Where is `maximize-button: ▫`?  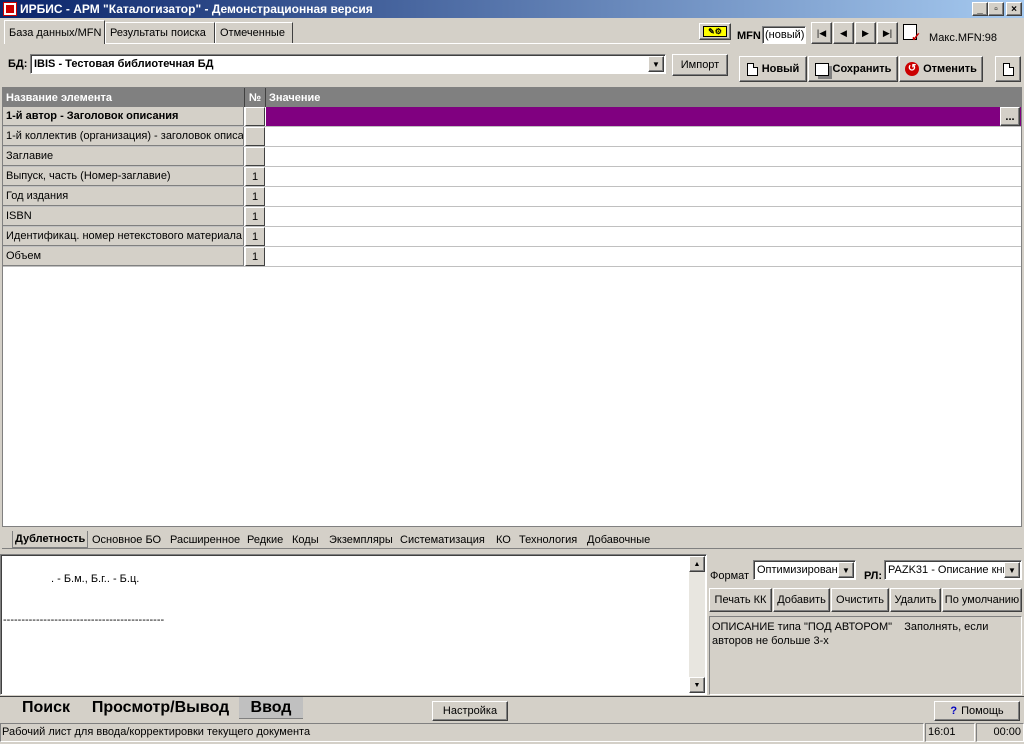 maximize-button: ▫ is located at coordinates (996, 9).